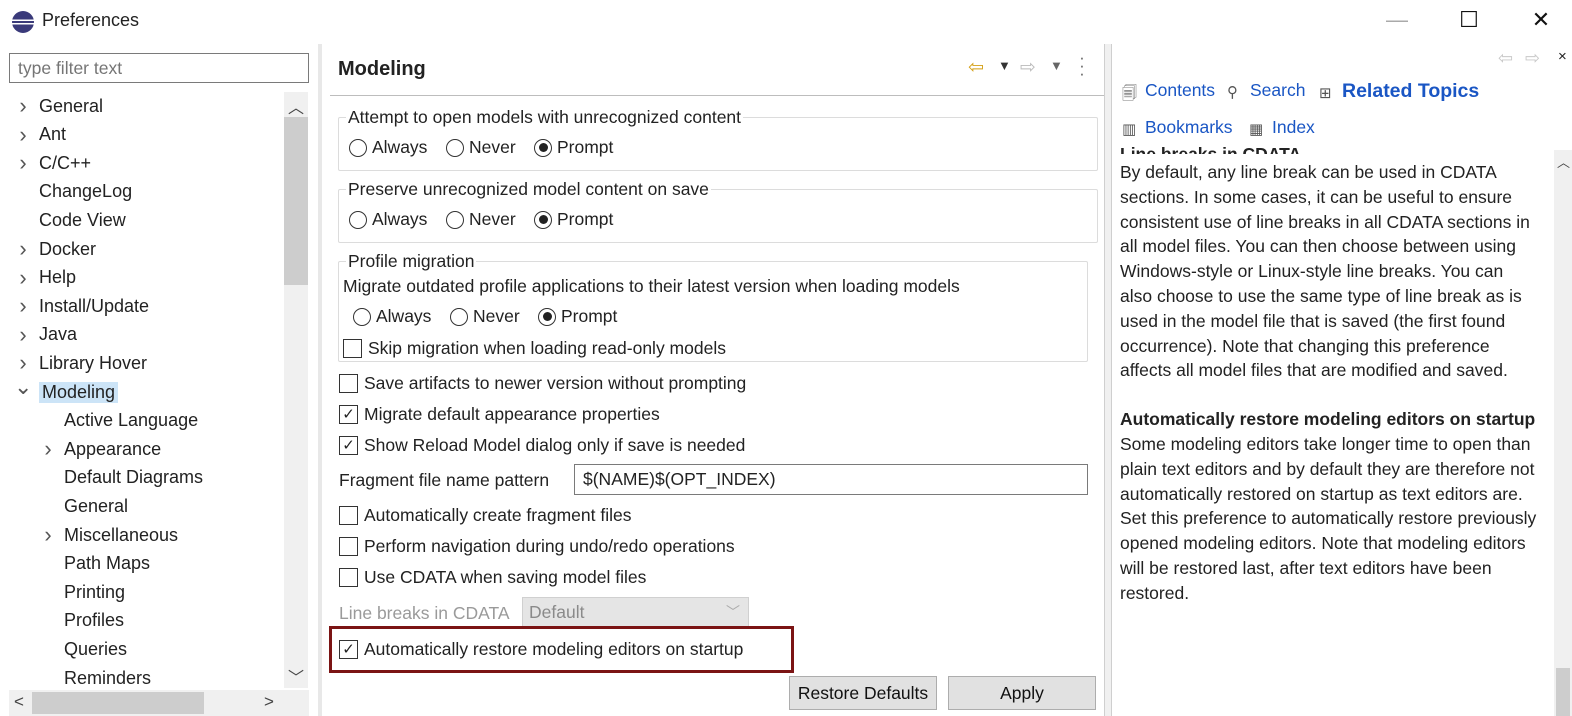 The image size is (1572, 716). What do you see at coordinates (159, 68) in the screenshot?
I see `filter-input` at bounding box center [159, 68].